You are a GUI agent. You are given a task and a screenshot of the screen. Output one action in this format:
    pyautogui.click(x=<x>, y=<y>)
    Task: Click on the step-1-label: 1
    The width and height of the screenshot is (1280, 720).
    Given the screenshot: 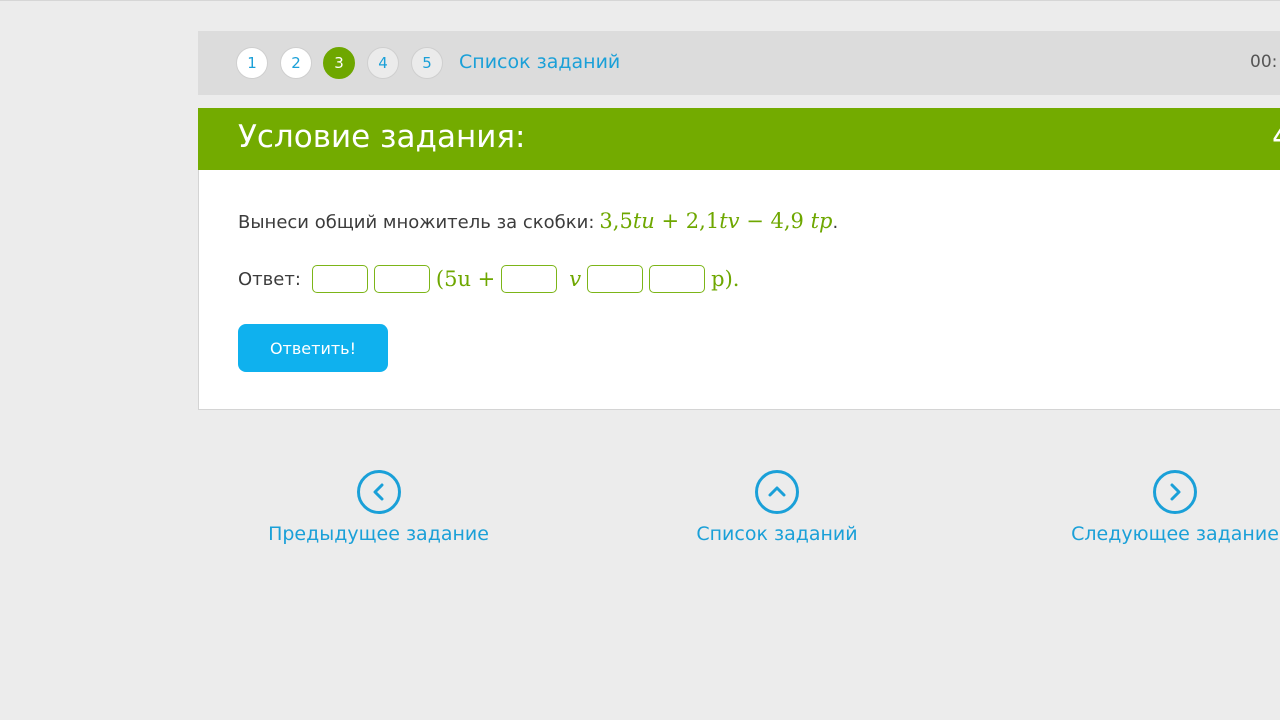 What is the action you would take?
    pyautogui.click(x=252, y=63)
    